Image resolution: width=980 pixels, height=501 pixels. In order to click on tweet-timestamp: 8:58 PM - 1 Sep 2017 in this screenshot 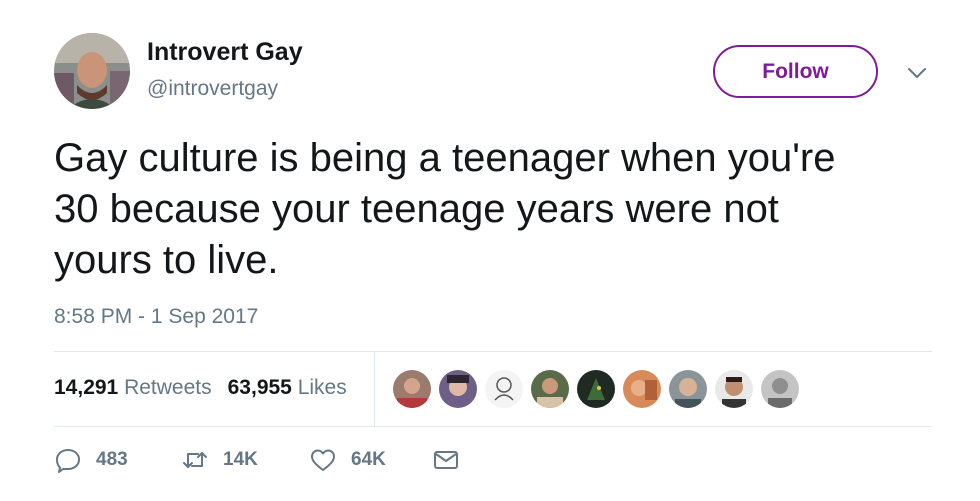, I will do `click(156, 317)`.